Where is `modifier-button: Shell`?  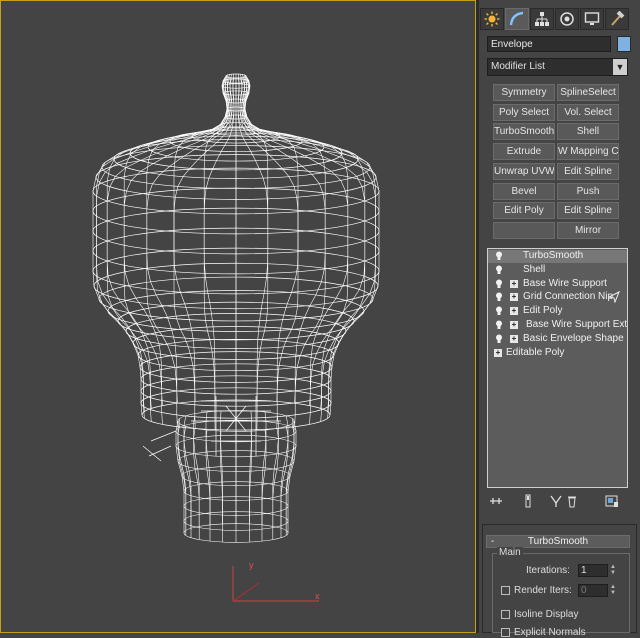 modifier-button: Shell is located at coordinates (588, 132).